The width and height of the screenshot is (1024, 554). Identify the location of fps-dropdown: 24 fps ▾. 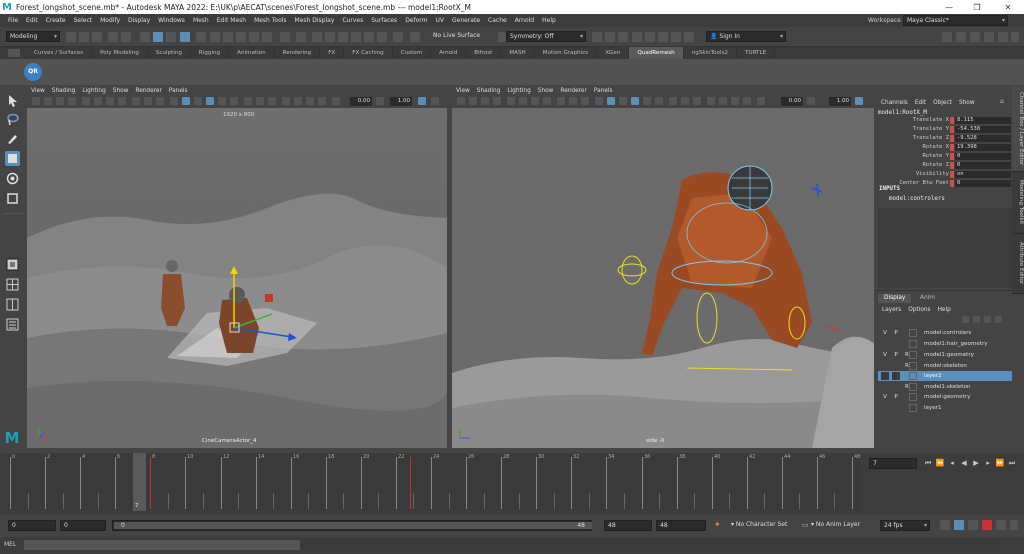
(905, 525).